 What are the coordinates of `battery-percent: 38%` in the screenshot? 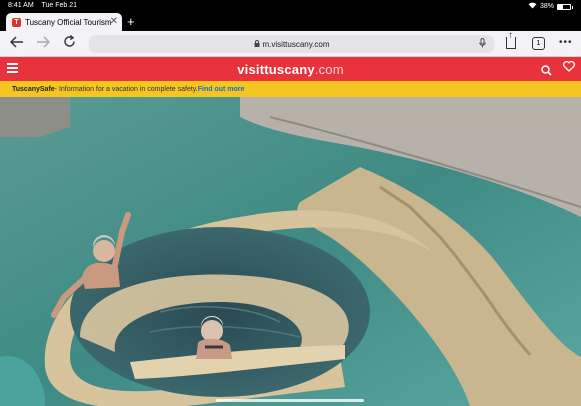 It's located at (546, 6).